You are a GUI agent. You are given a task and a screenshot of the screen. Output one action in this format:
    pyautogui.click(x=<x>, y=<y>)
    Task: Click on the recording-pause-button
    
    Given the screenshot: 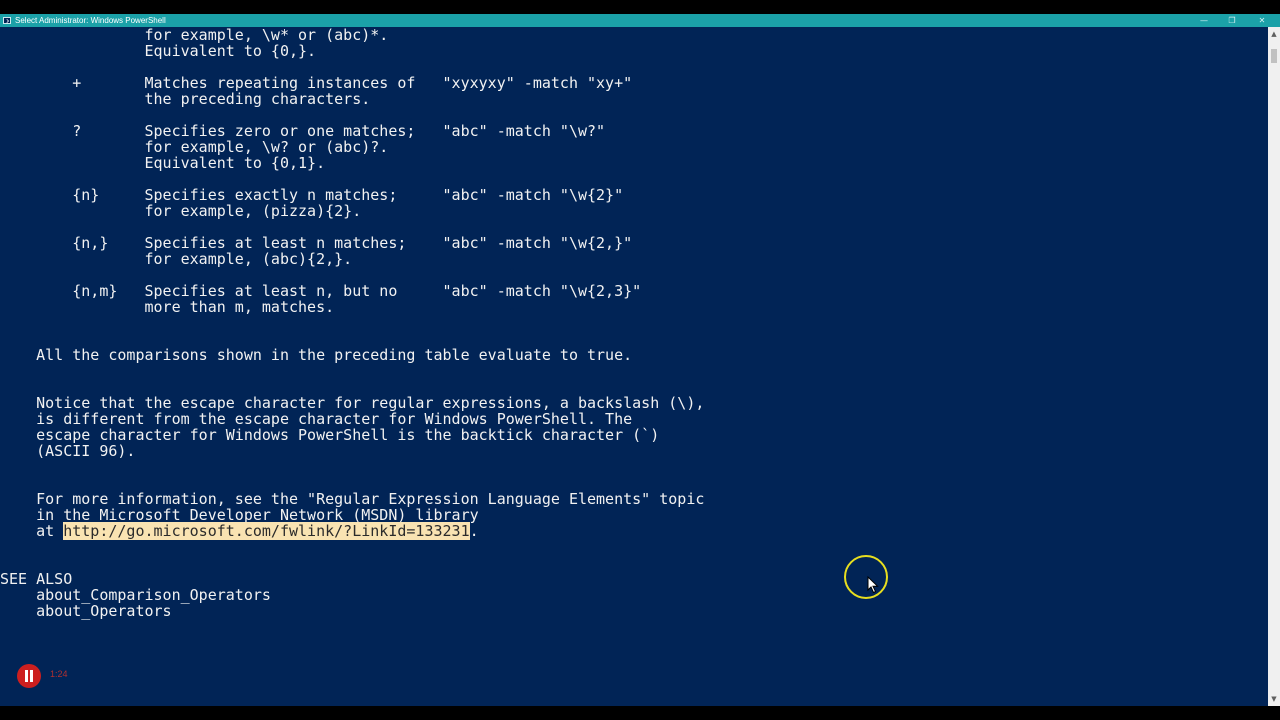 What is the action you would take?
    pyautogui.click(x=29, y=676)
    